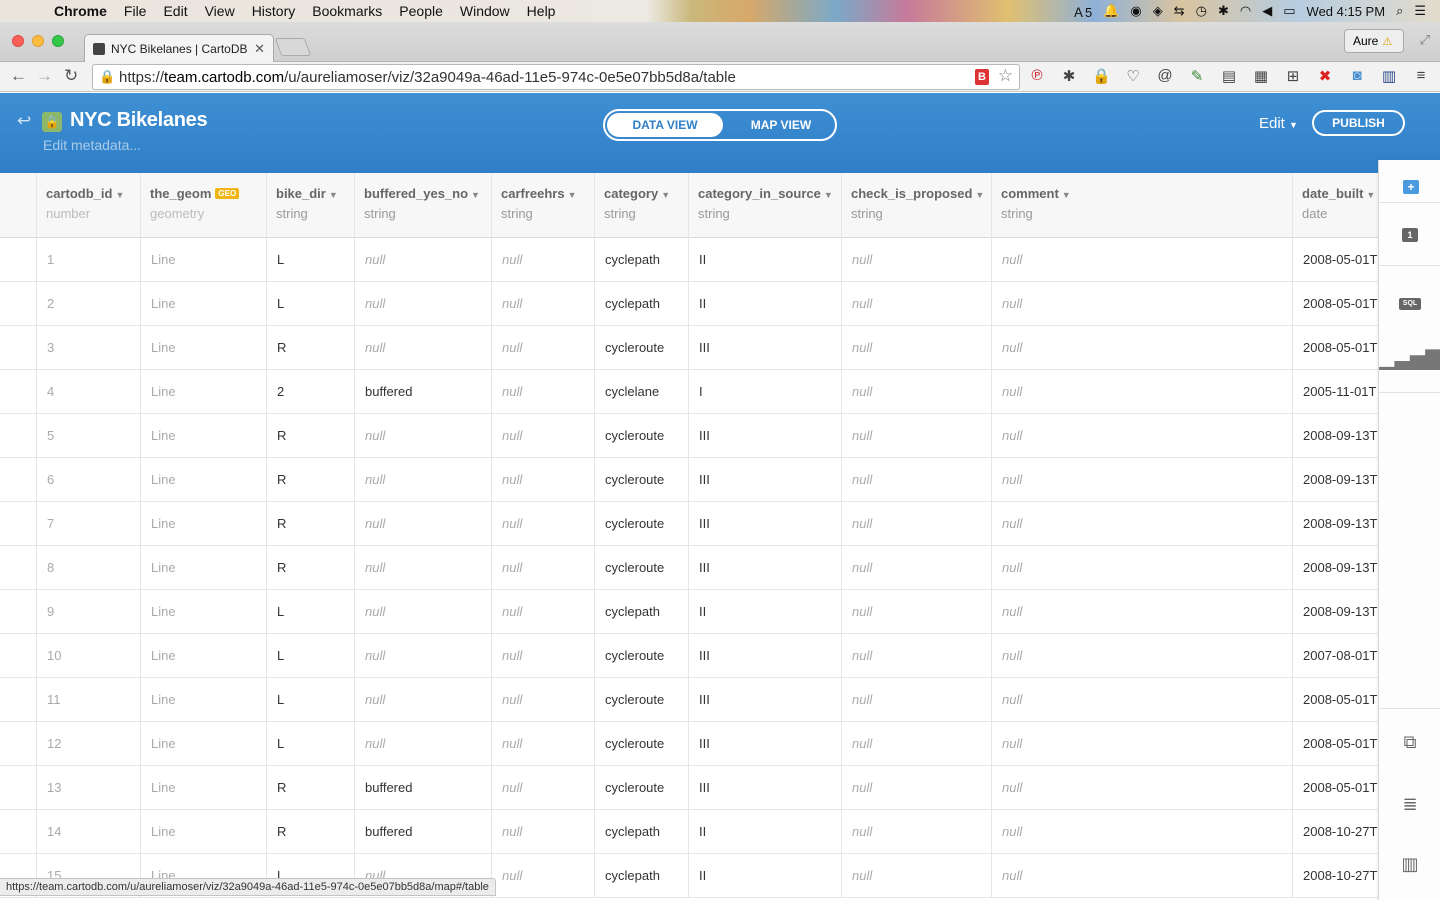  What do you see at coordinates (88, 744) in the screenshot?
I see `table-cell-cartodb-id: 12` at bounding box center [88, 744].